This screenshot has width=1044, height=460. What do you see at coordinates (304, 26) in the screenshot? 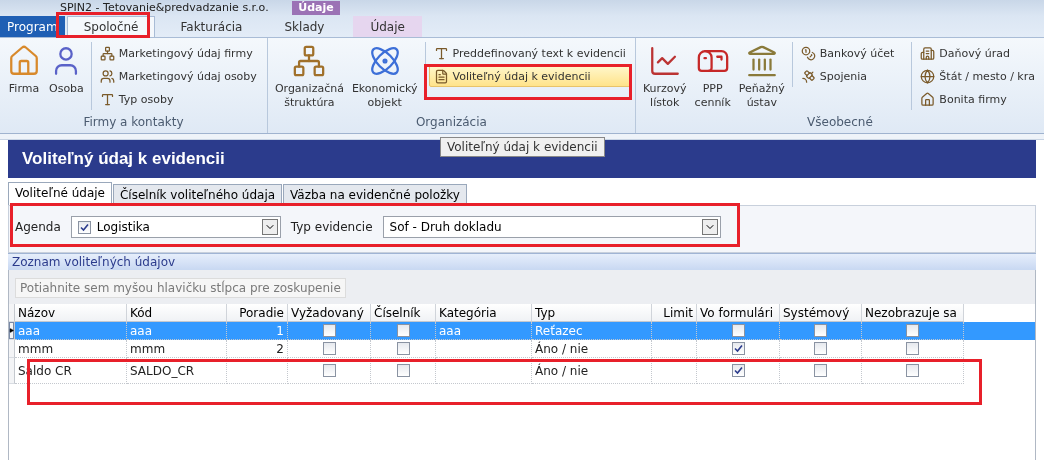
I see `ribbon-tab: Sklady` at bounding box center [304, 26].